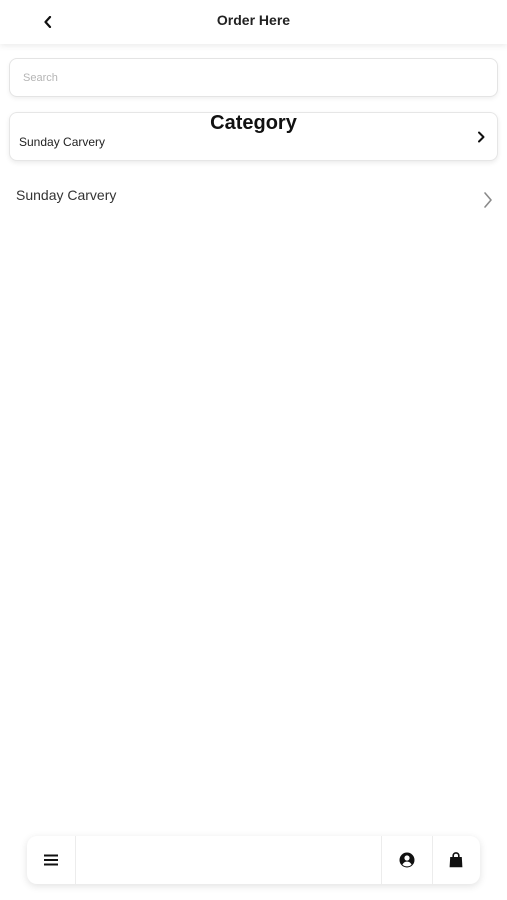  I want to click on page-title: Order Here, so click(253, 20).